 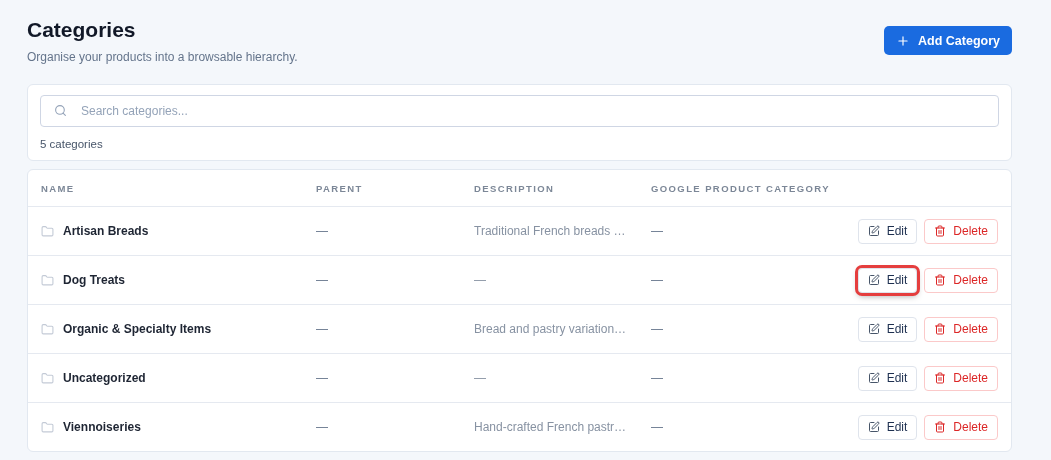 I want to click on column-header: PARENT, so click(x=340, y=188).